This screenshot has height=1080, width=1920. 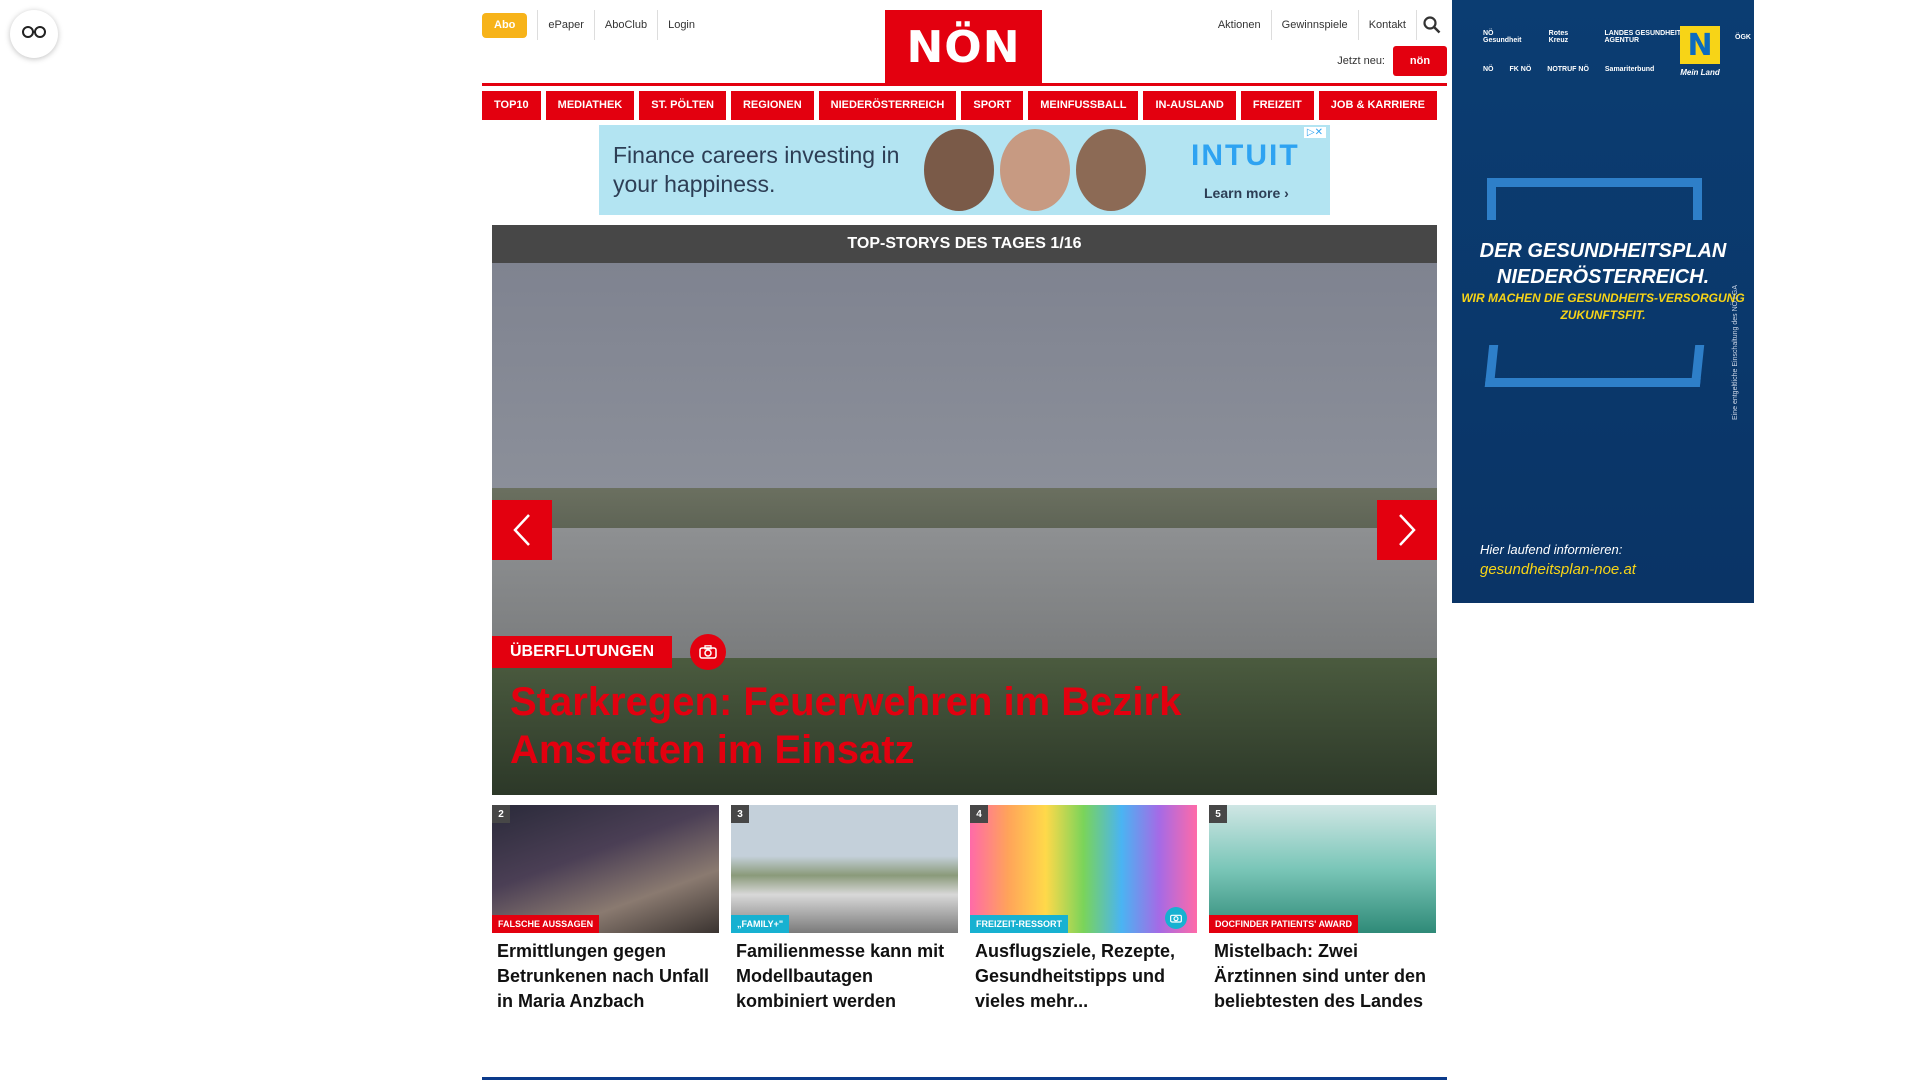 I want to click on ad-frame-top, so click(x=1594, y=199).